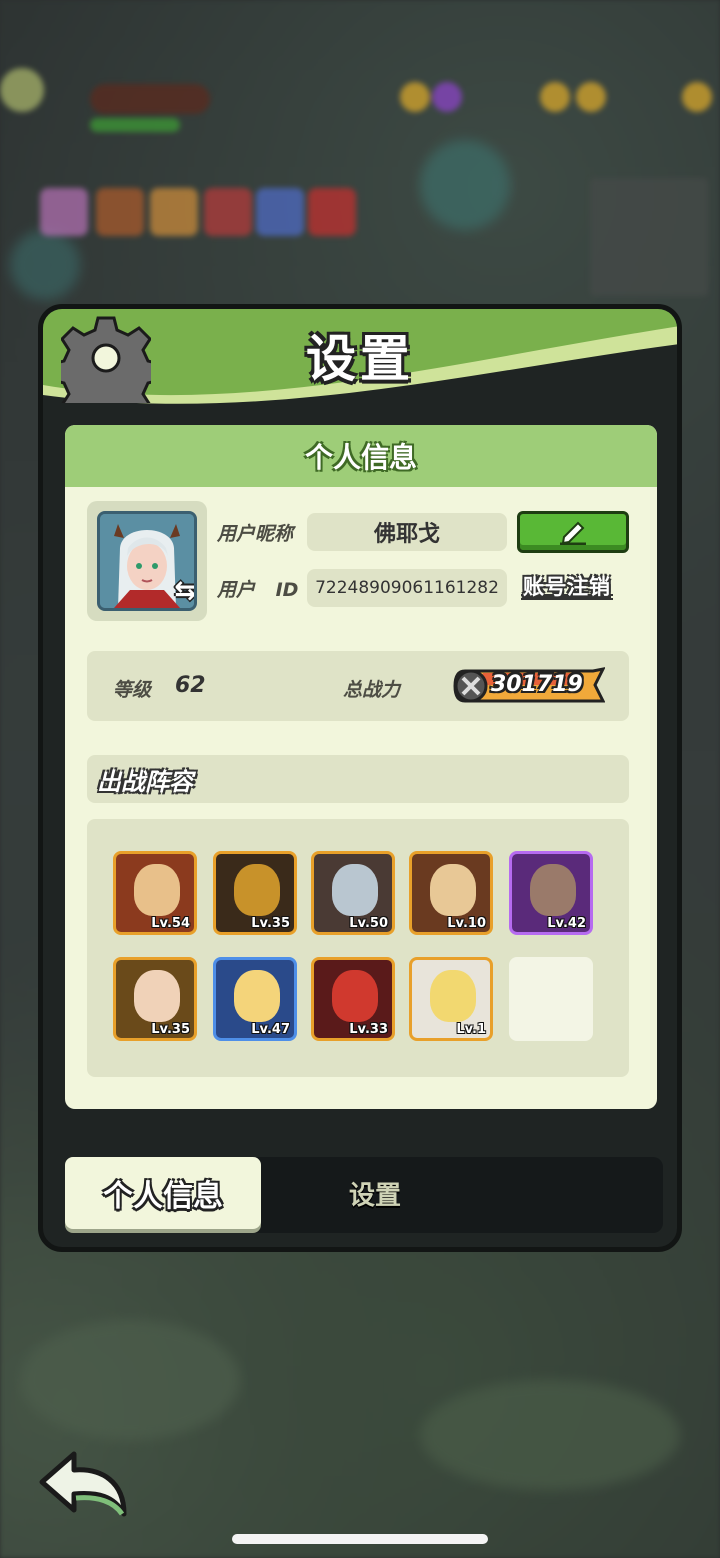  I want to click on section-title: 个人信息, so click(360, 457).